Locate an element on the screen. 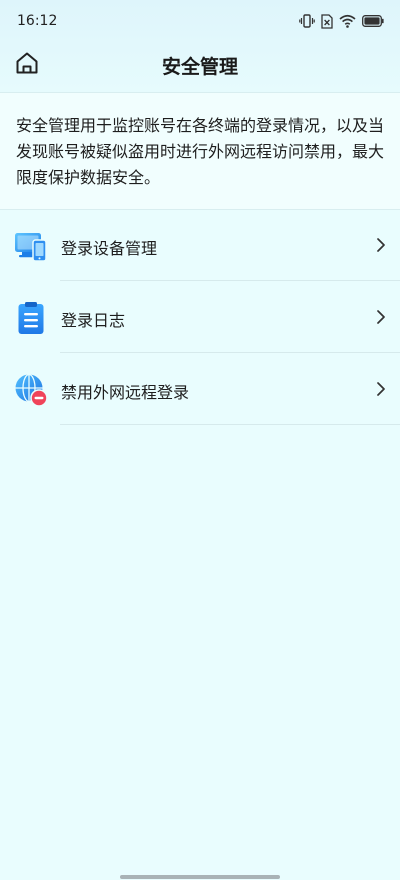 The width and height of the screenshot is (400, 880). wifi-icon is located at coordinates (347, 21).